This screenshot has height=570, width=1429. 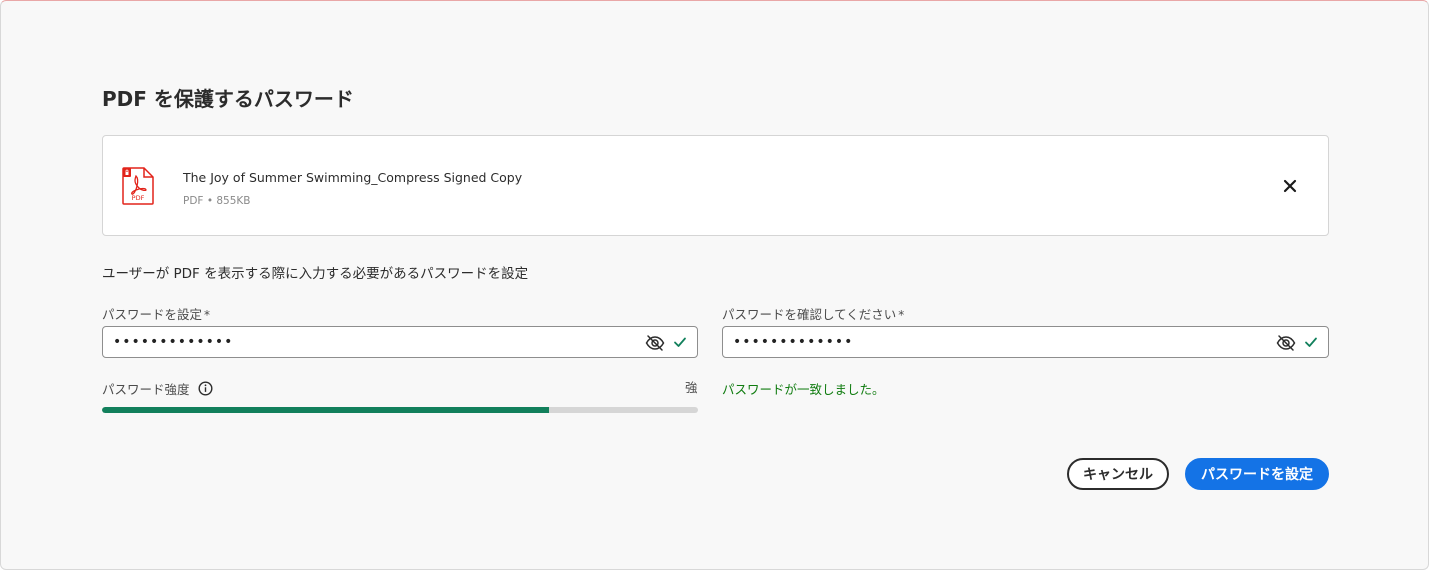 I want to click on file-meta: PDF • 855KB, so click(x=217, y=201).